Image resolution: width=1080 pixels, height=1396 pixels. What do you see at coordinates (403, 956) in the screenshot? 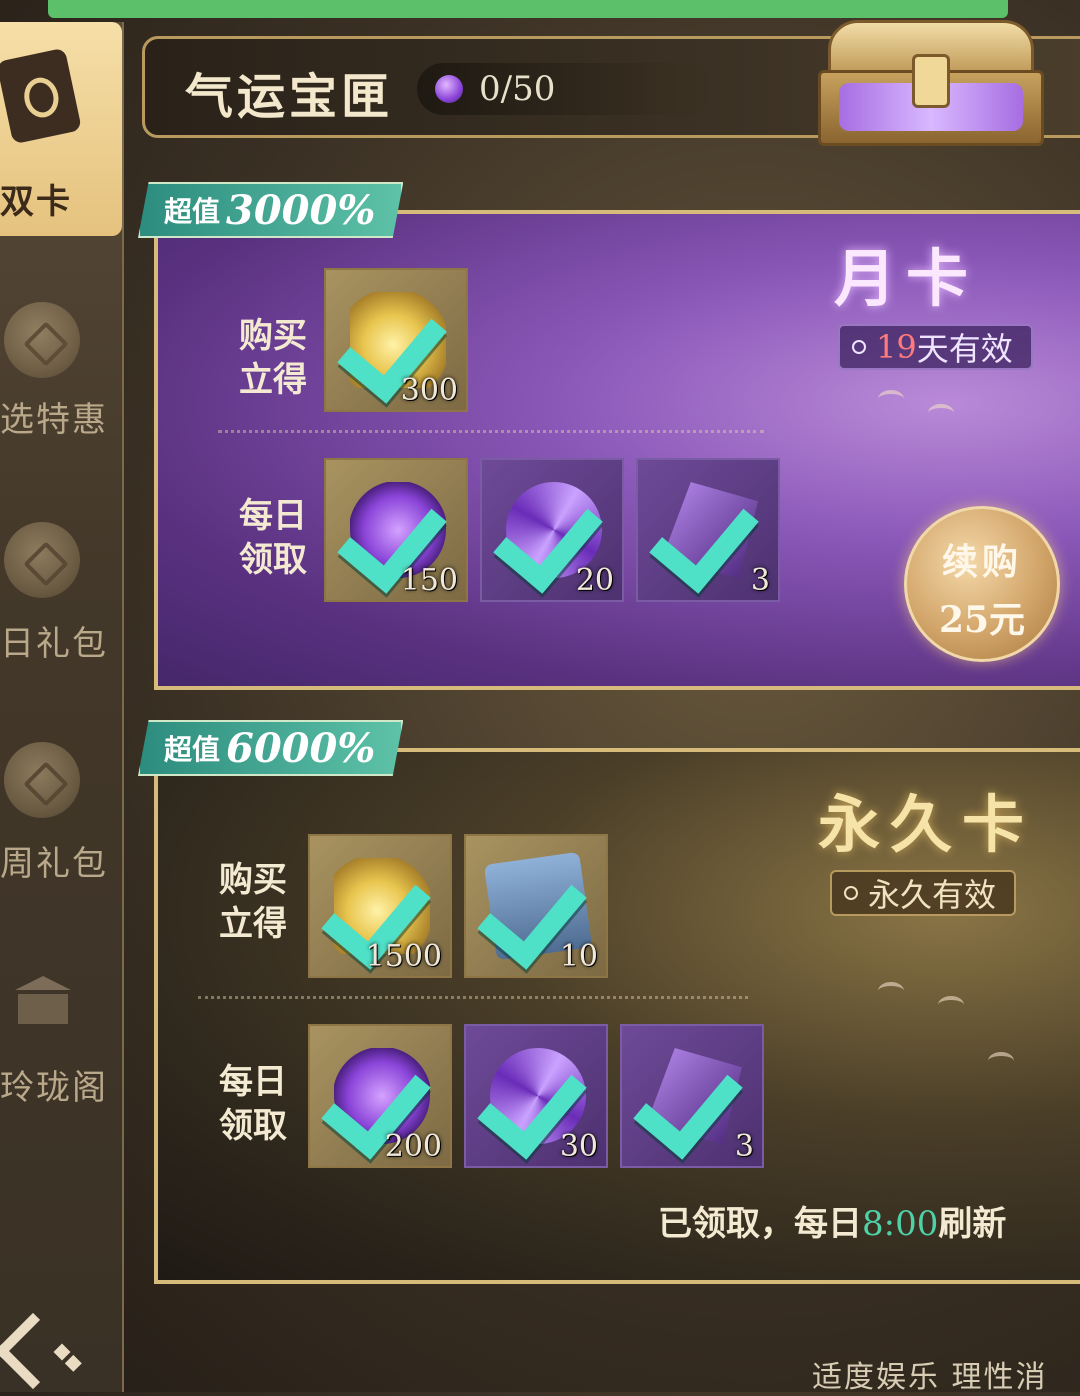
I see `reward-qty: 1500` at bounding box center [403, 956].